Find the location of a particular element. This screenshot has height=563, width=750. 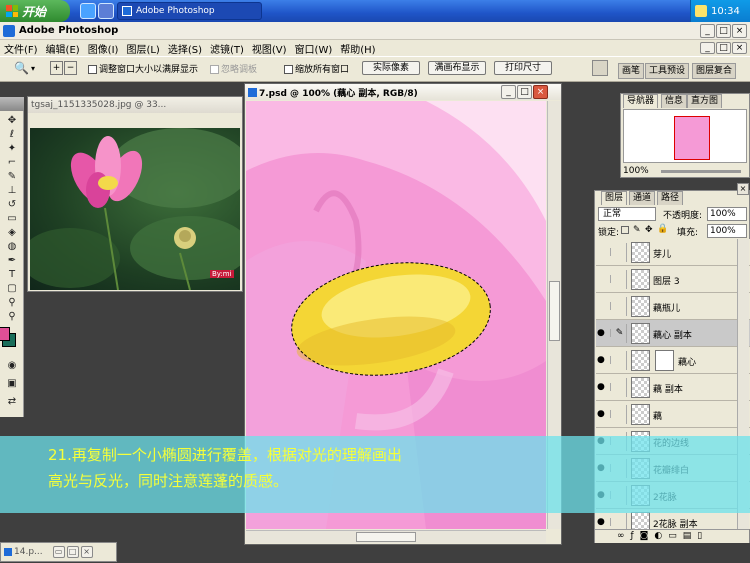

lock-position-icon: ✥ is located at coordinates (649, 230).